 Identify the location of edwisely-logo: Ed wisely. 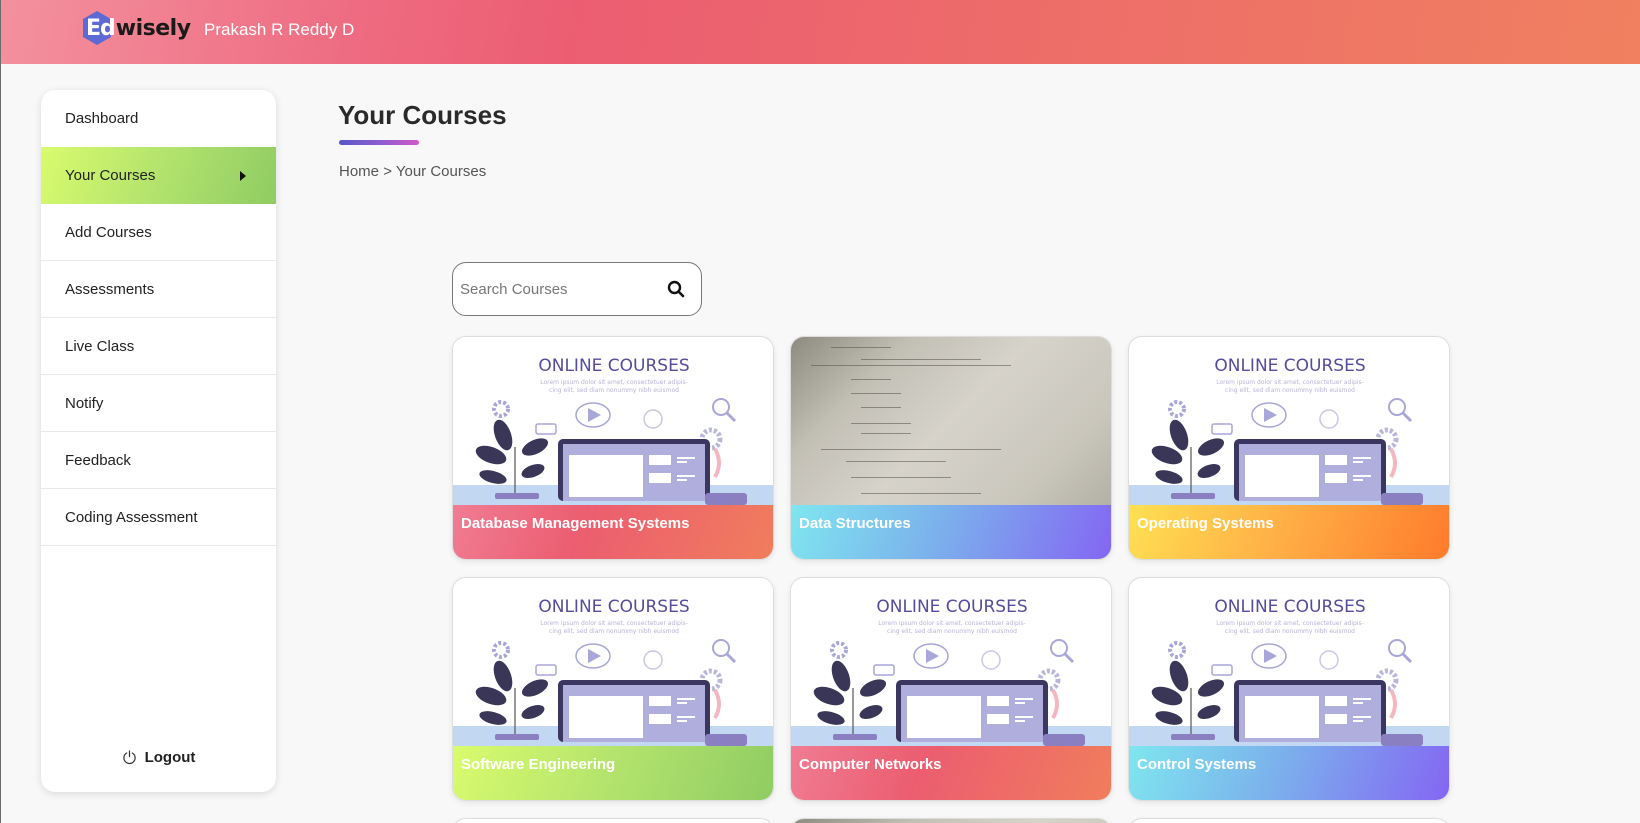
(136, 28).